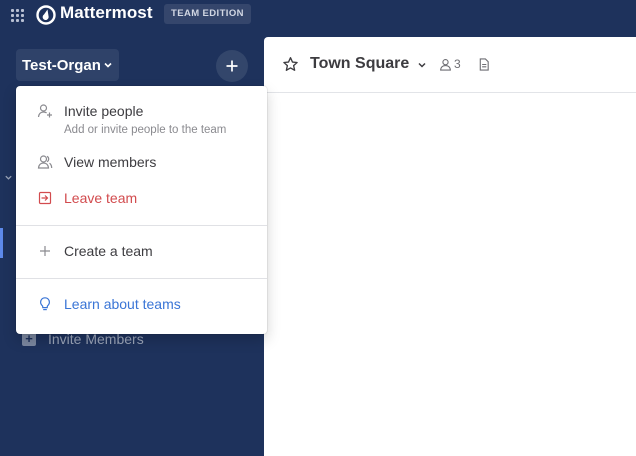 Image resolution: width=636 pixels, height=456 pixels. I want to click on lightbulb-icon, so click(45, 304).